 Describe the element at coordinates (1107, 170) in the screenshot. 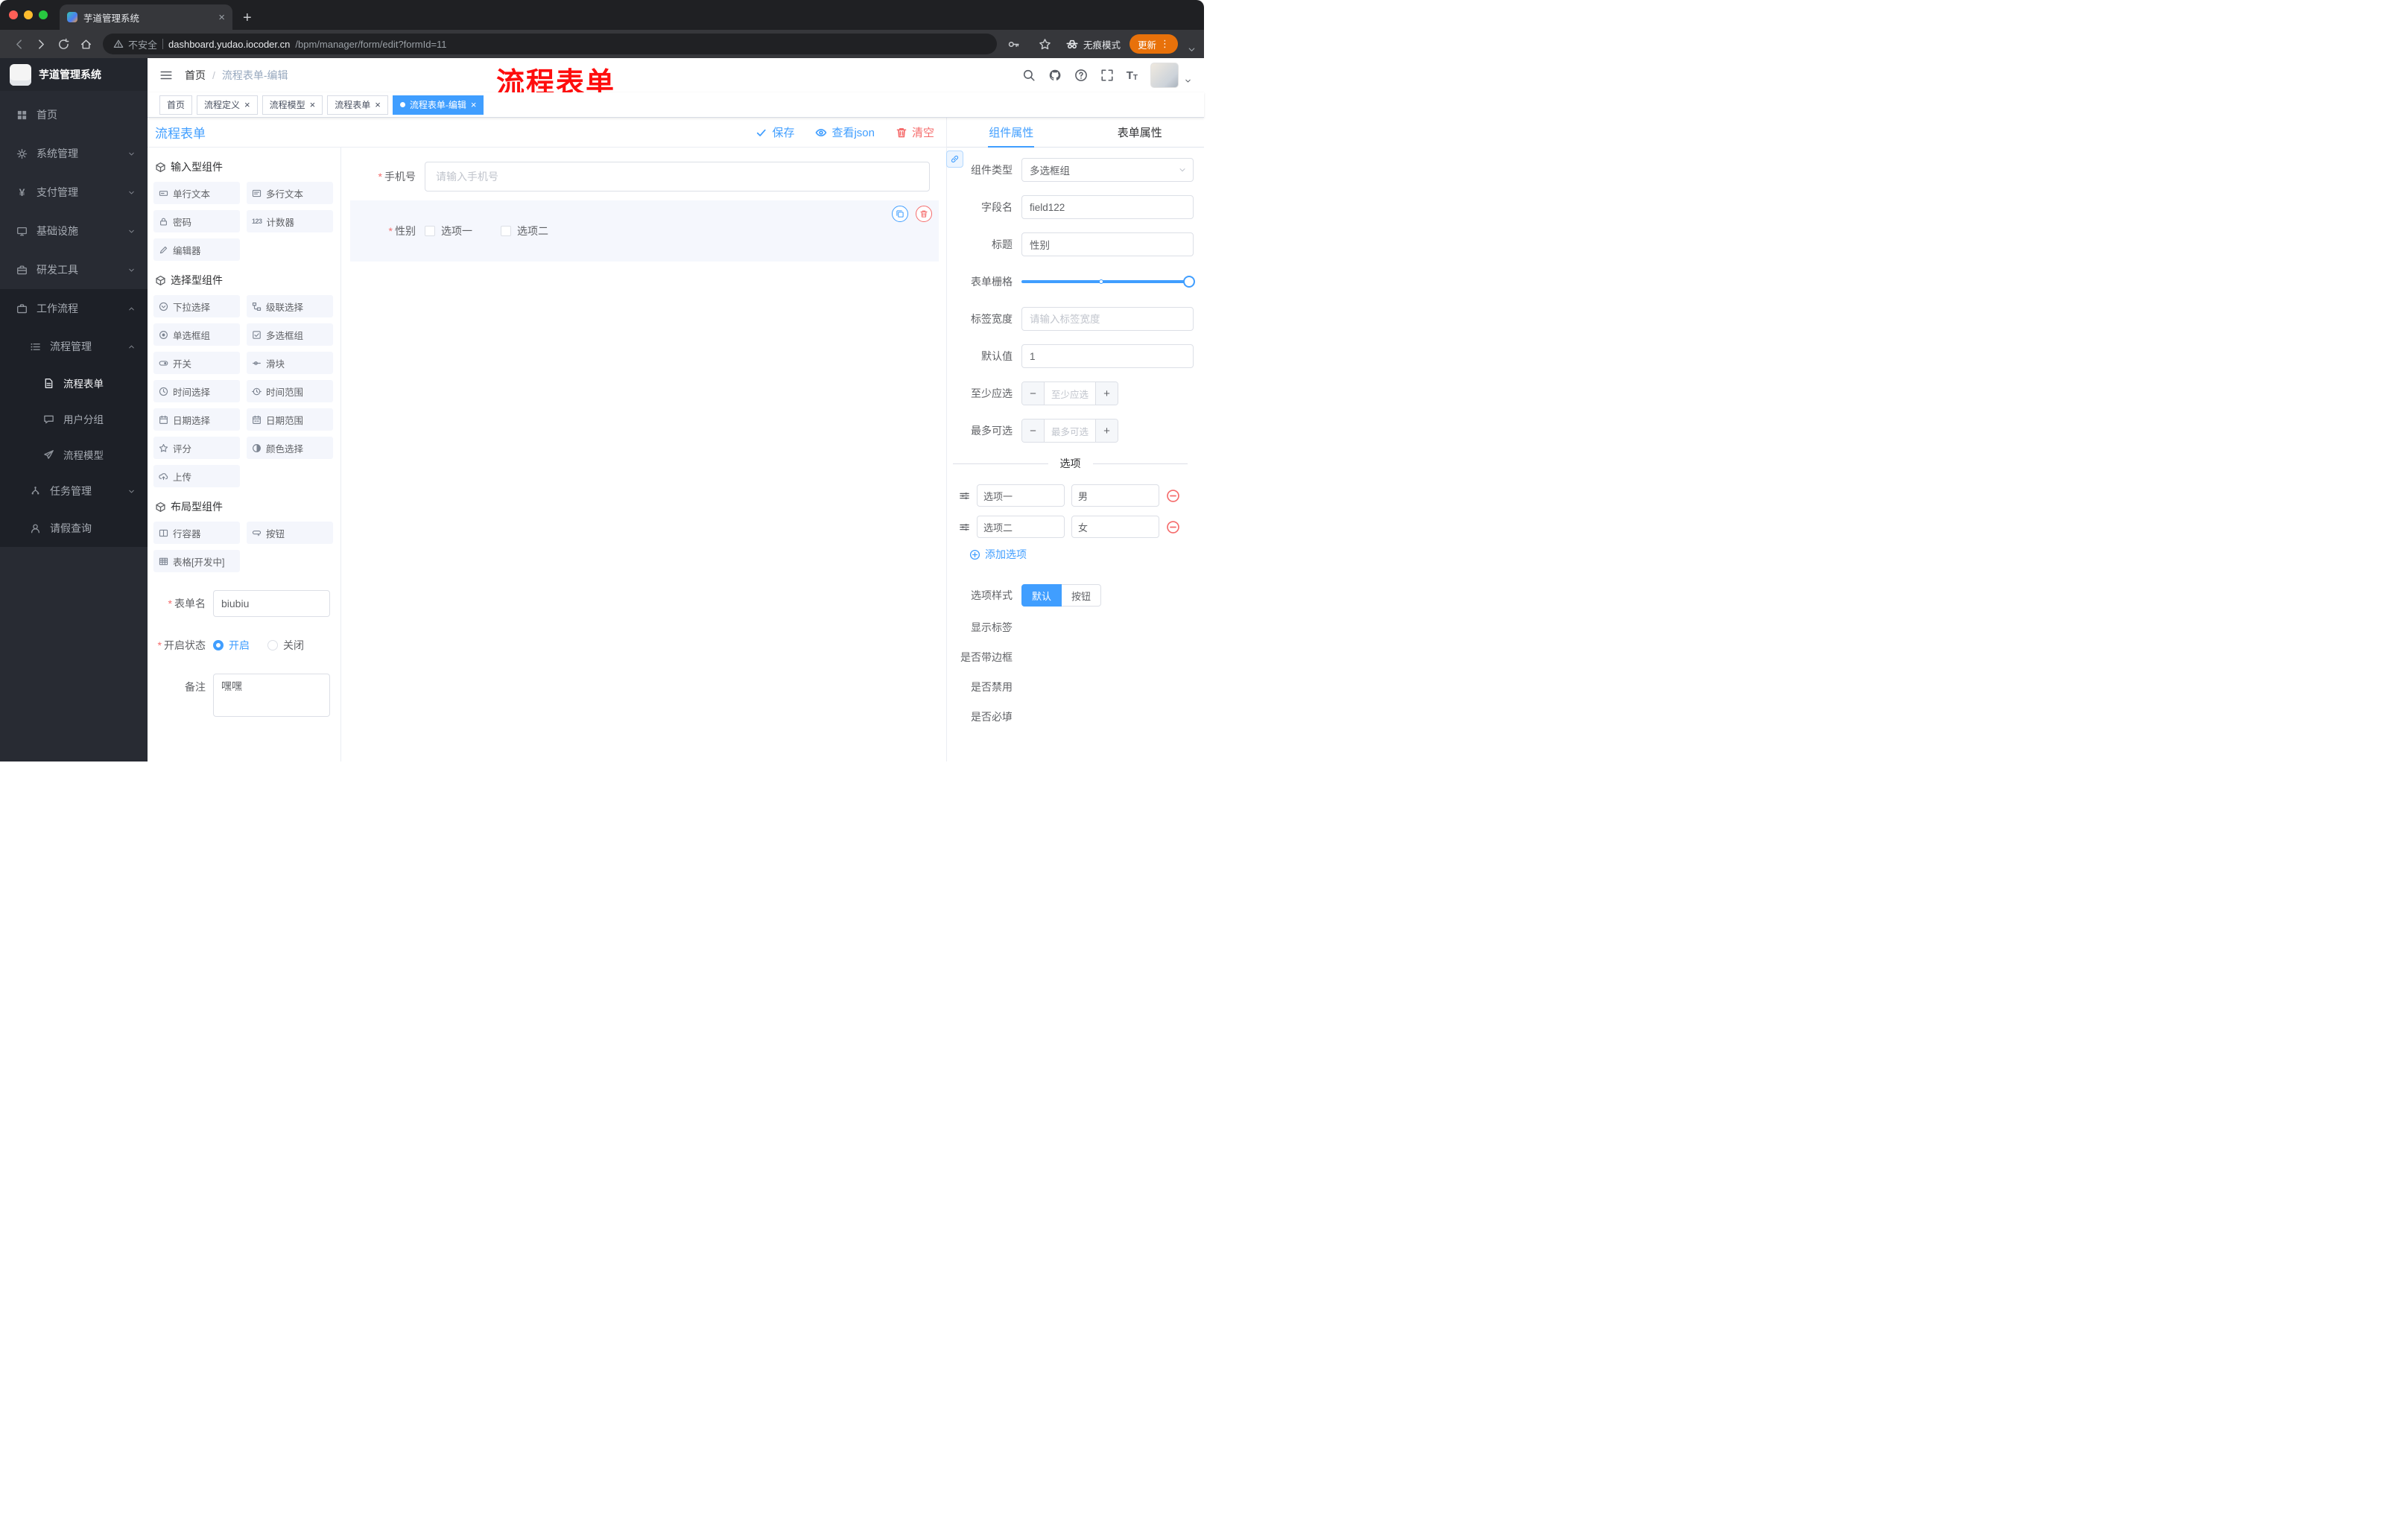

I see `component-type-select: 多选框组` at that location.